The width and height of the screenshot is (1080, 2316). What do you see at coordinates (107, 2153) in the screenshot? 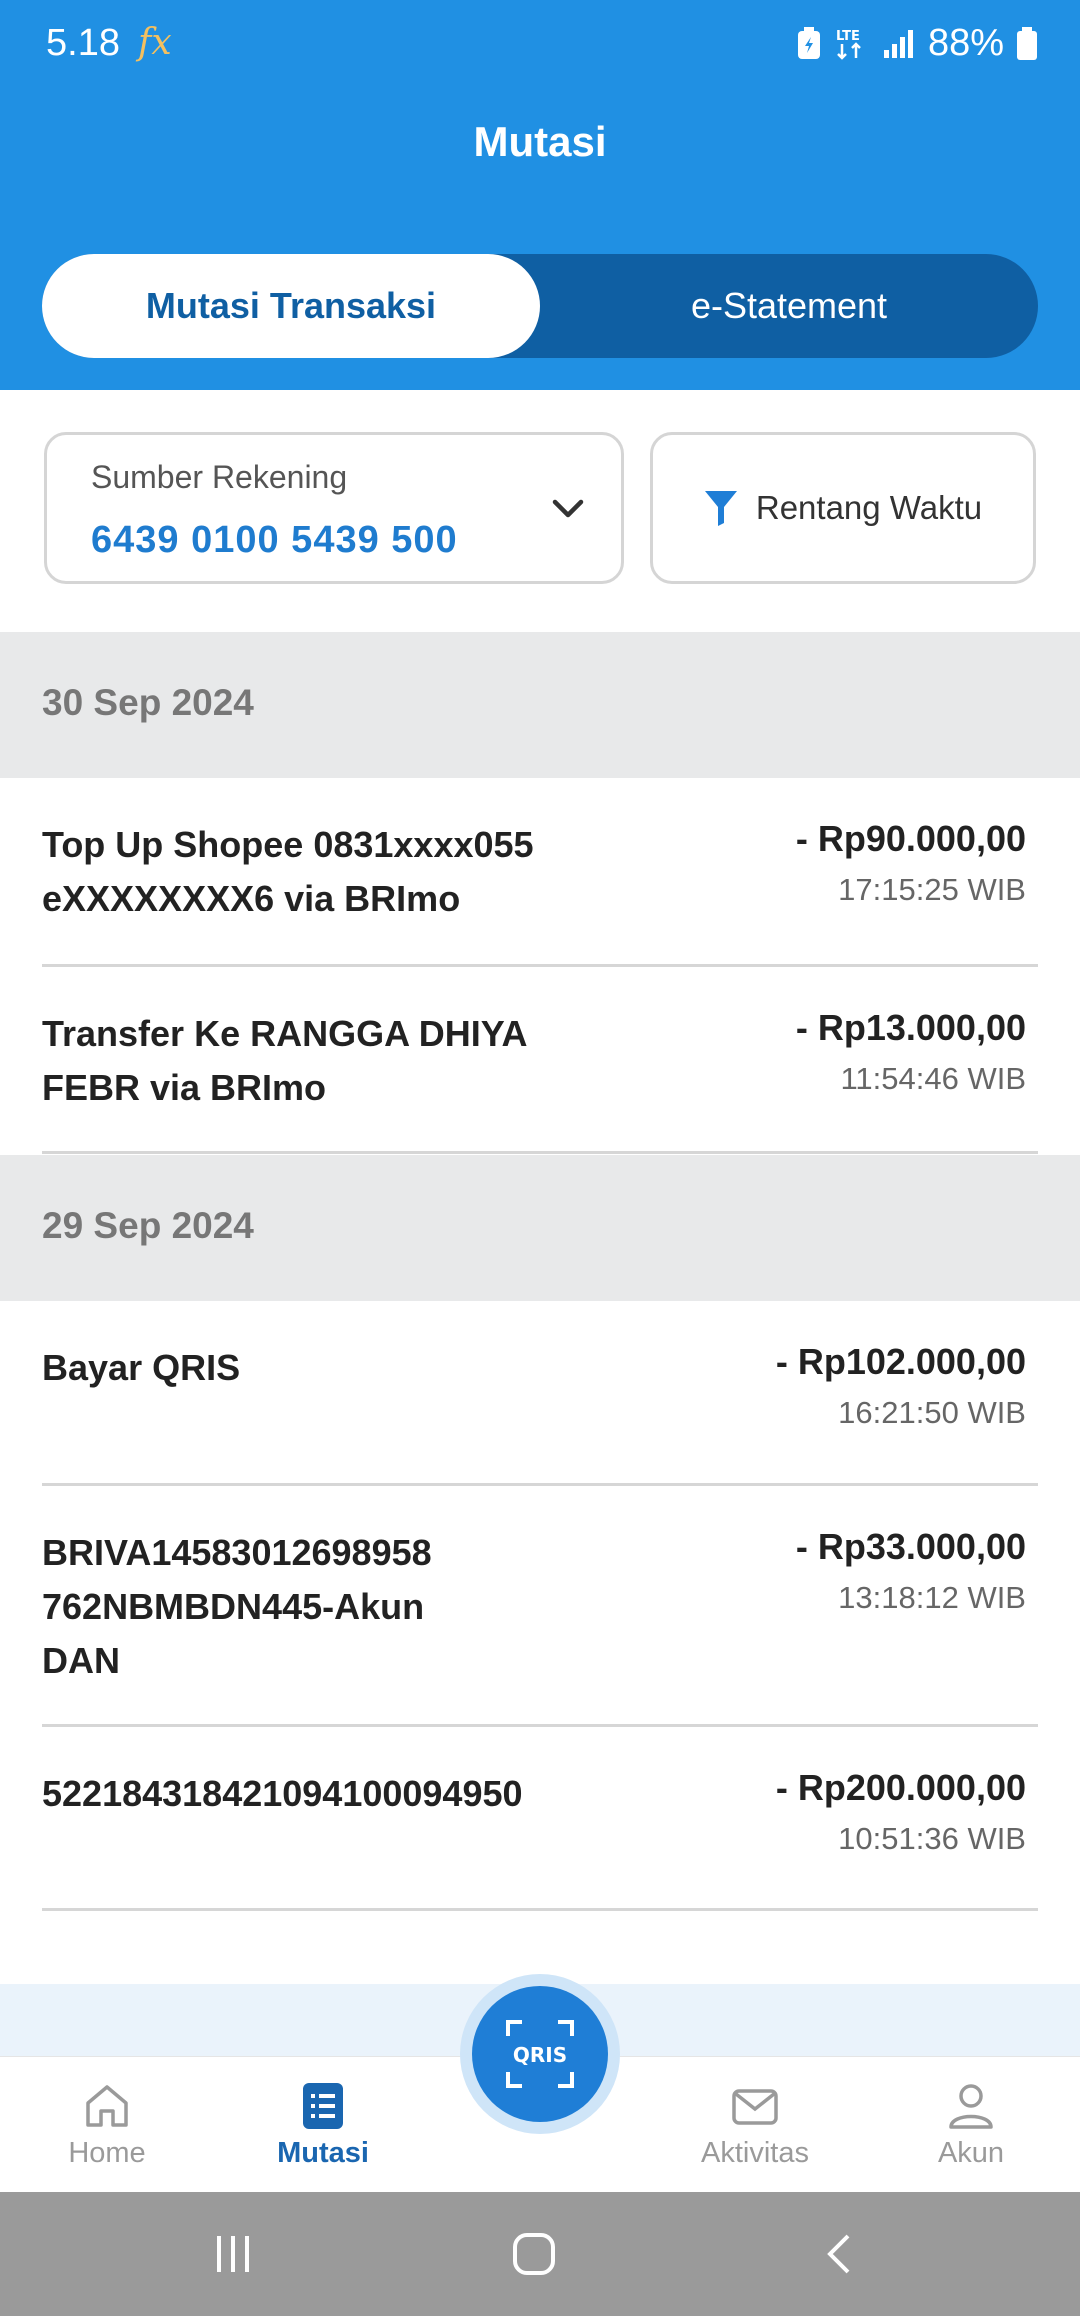
I see `nav-home-label: Home` at bounding box center [107, 2153].